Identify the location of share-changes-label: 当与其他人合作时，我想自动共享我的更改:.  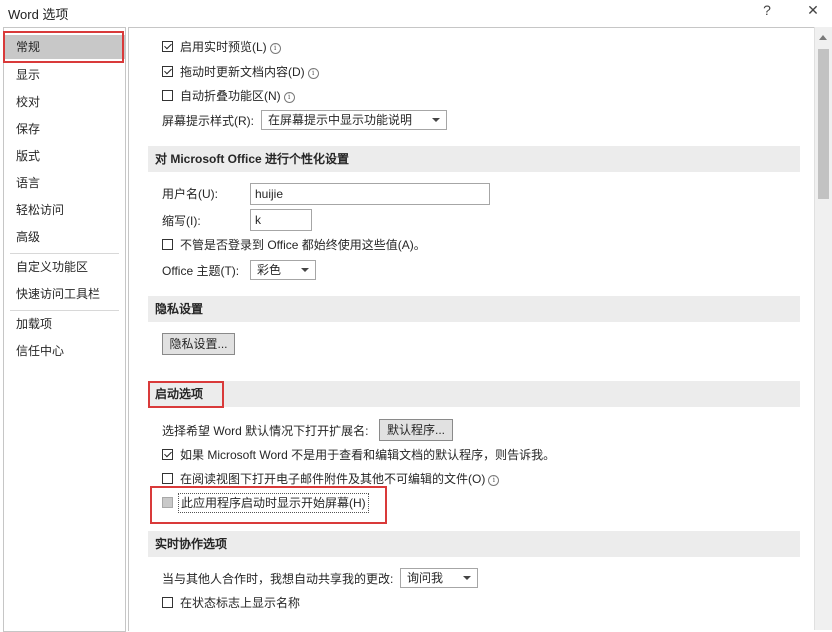
(278, 579).